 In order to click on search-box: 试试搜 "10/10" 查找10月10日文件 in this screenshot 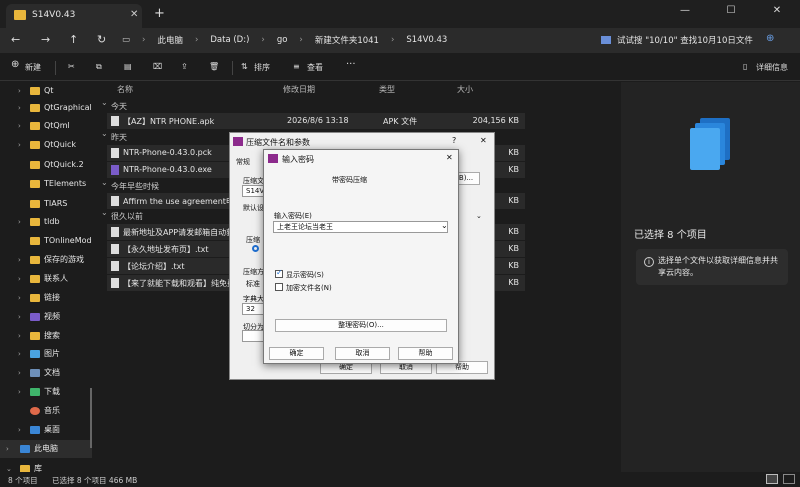, I will do `click(679, 40)`.